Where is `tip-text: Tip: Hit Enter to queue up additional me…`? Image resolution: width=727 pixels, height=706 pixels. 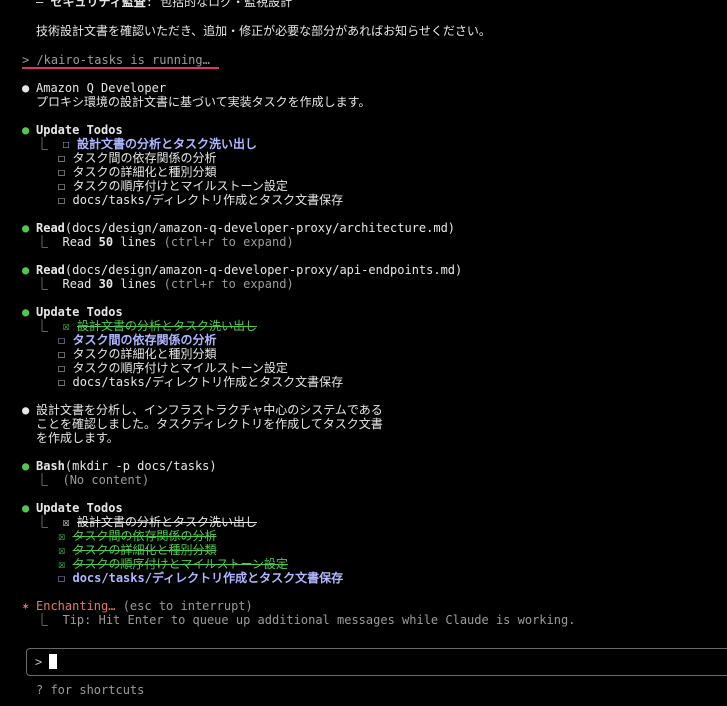
tip-text: Tip: Hit Enter to queue up additional me… is located at coordinates (319, 620).